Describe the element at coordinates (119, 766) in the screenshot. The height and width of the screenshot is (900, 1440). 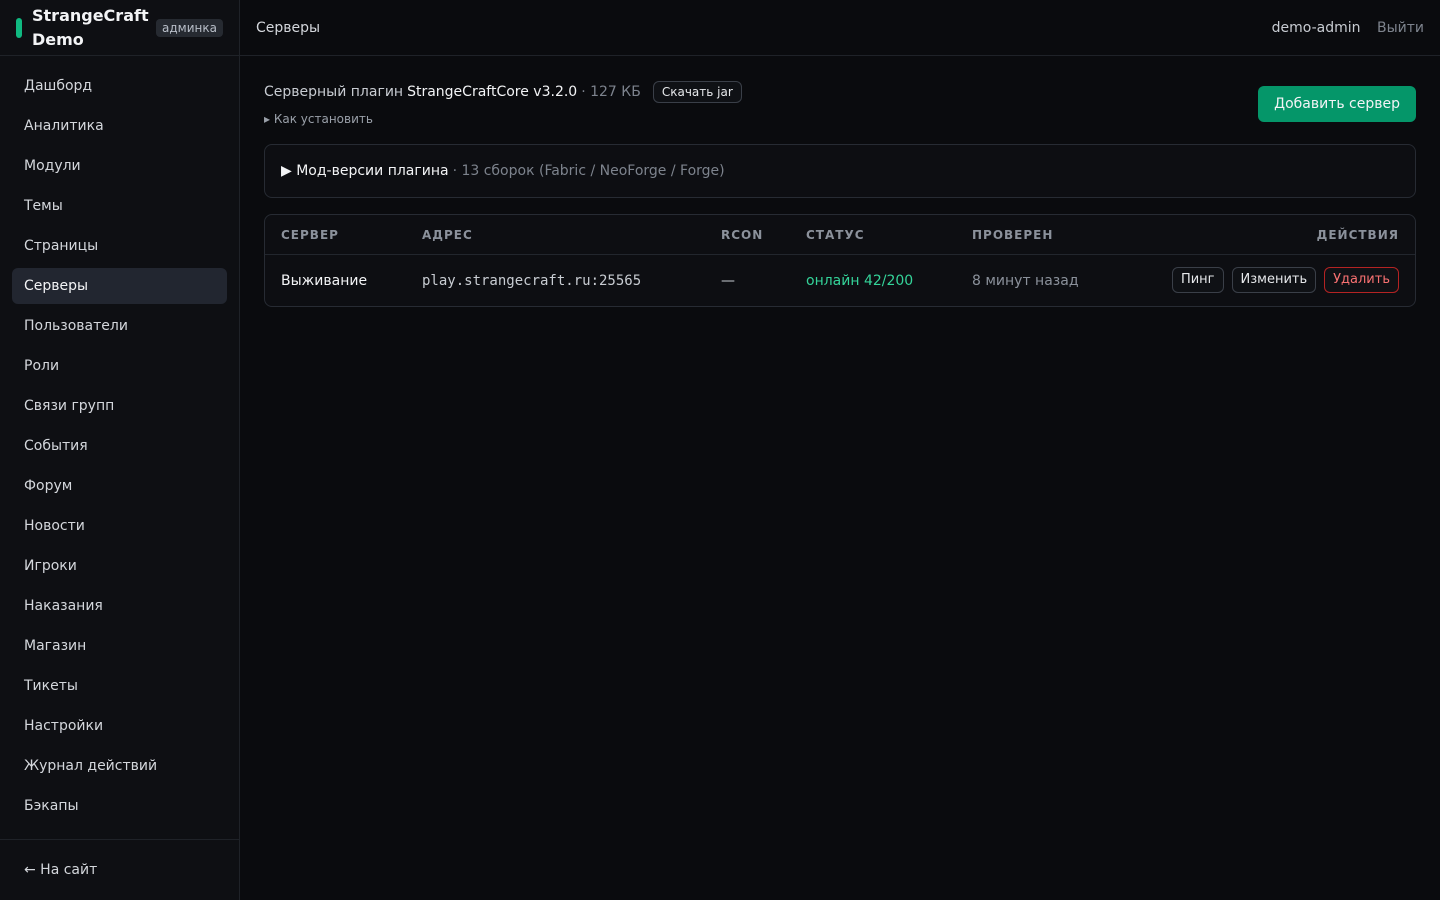
I see `sidebar-item-audit-log: Журнал действий` at that location.